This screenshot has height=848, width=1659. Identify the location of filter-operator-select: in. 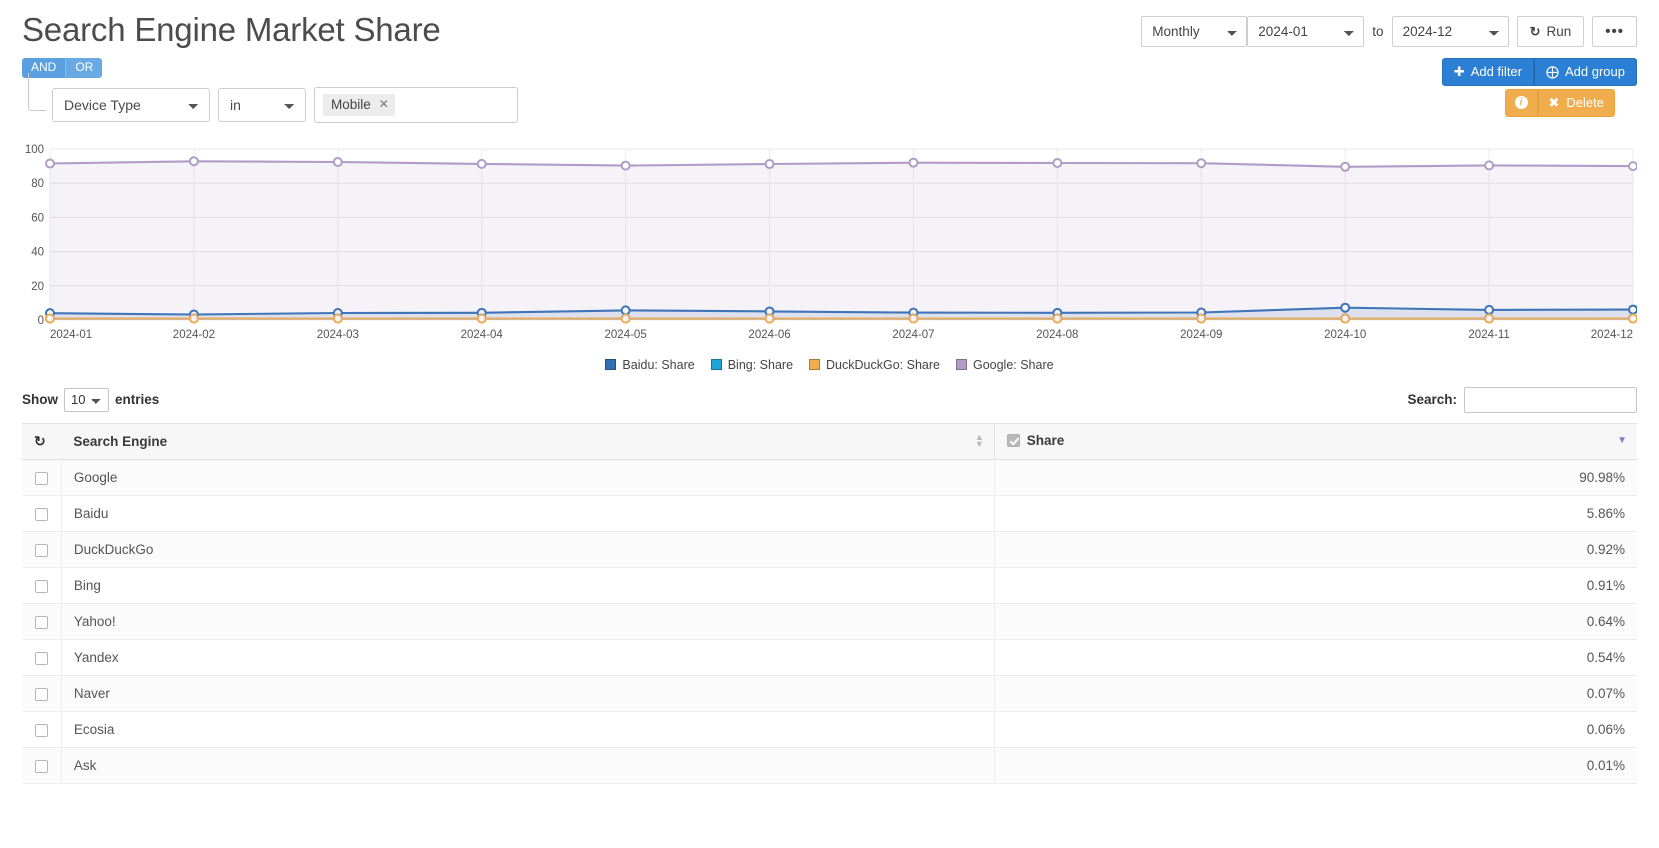
(262, 104).